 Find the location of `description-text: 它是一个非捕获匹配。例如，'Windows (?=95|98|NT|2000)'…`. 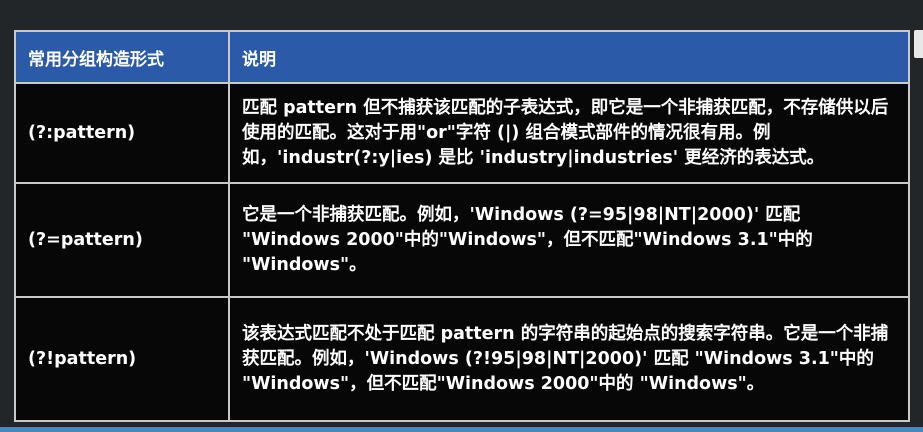

description-text: 它是一个非捕获匹配。例如，'Windows (?=95|98|NT|2000)'… is located at coordinates (527, 239).